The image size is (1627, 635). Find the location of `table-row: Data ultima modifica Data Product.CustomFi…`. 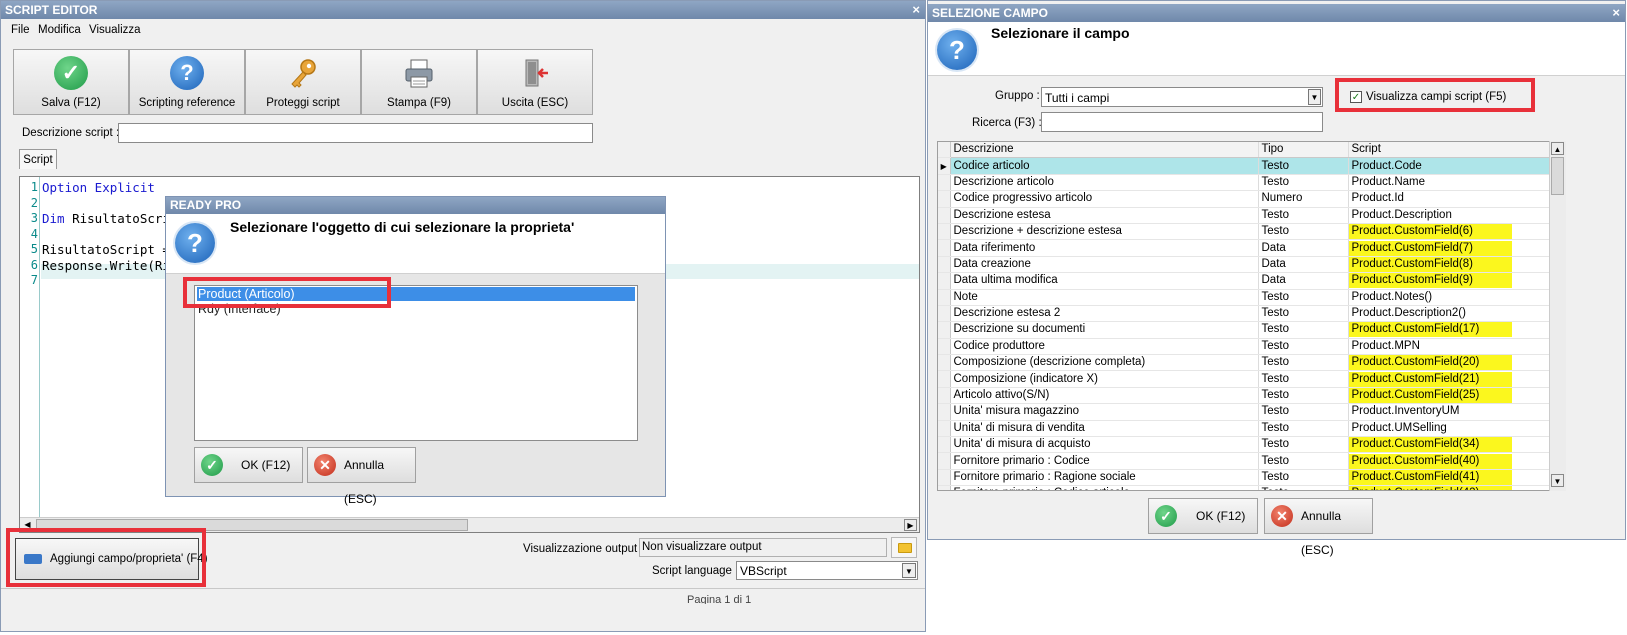

table-row: Data ultima modifica Data Product.CustomFi… is located at coordinates (1251, 281).